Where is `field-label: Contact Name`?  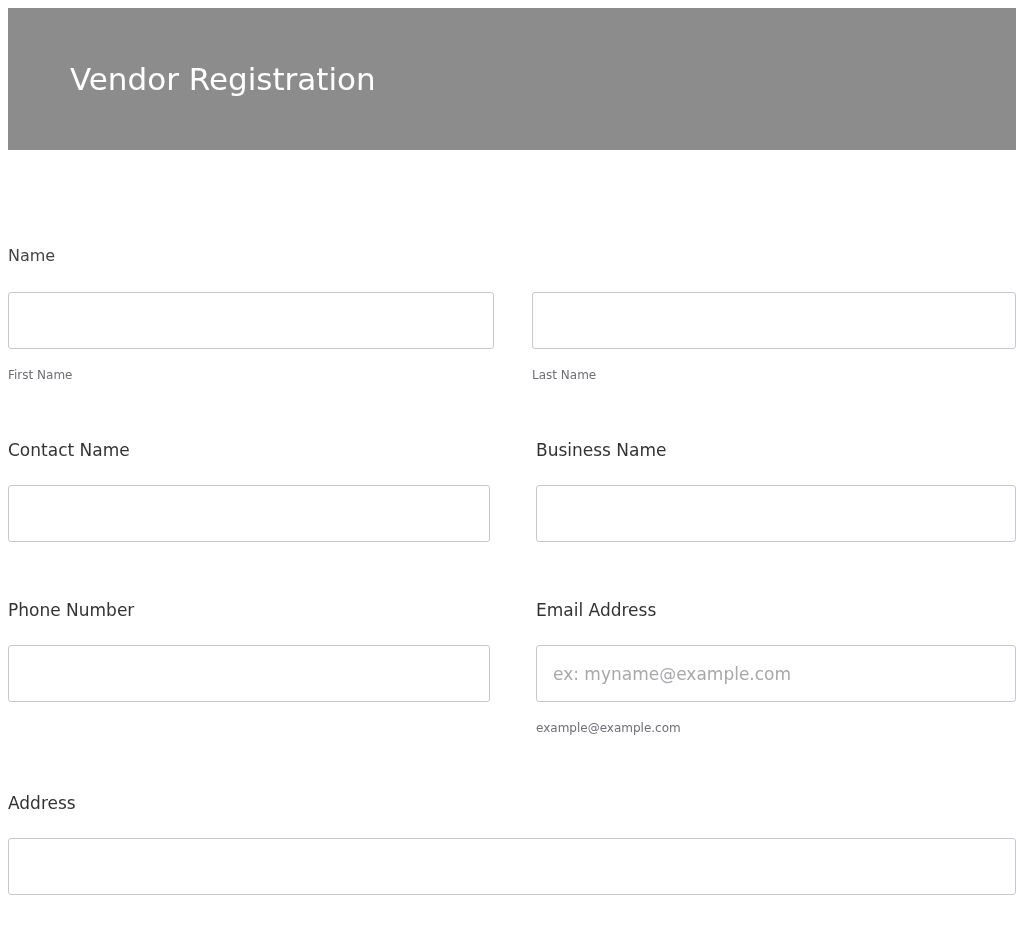 field-label: Contact Name is located at coordinates (69, 451).